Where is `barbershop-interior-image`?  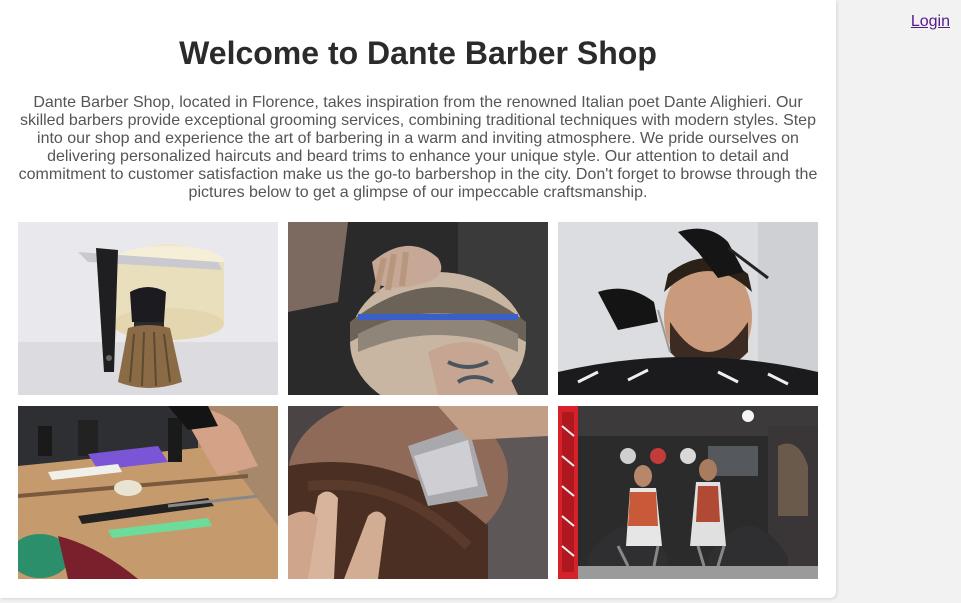
barbershop-interior-image is located at coordinates (688, 492).